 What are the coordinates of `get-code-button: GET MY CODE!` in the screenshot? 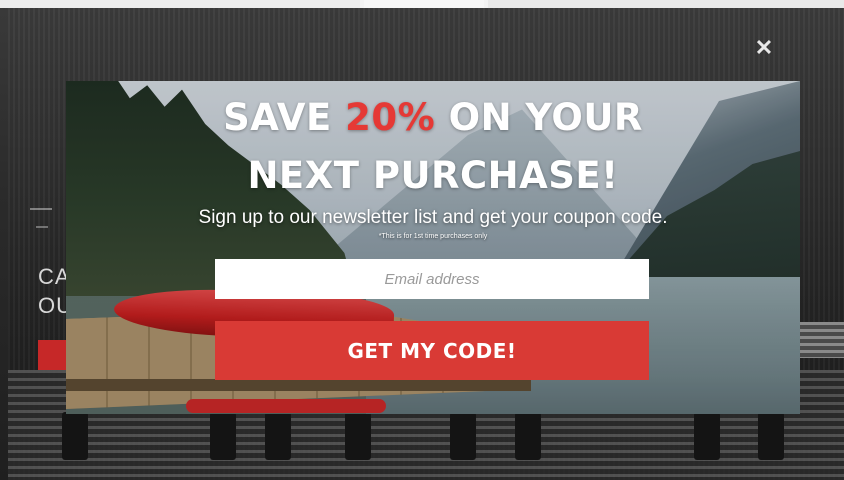 It's located at (432, 350).